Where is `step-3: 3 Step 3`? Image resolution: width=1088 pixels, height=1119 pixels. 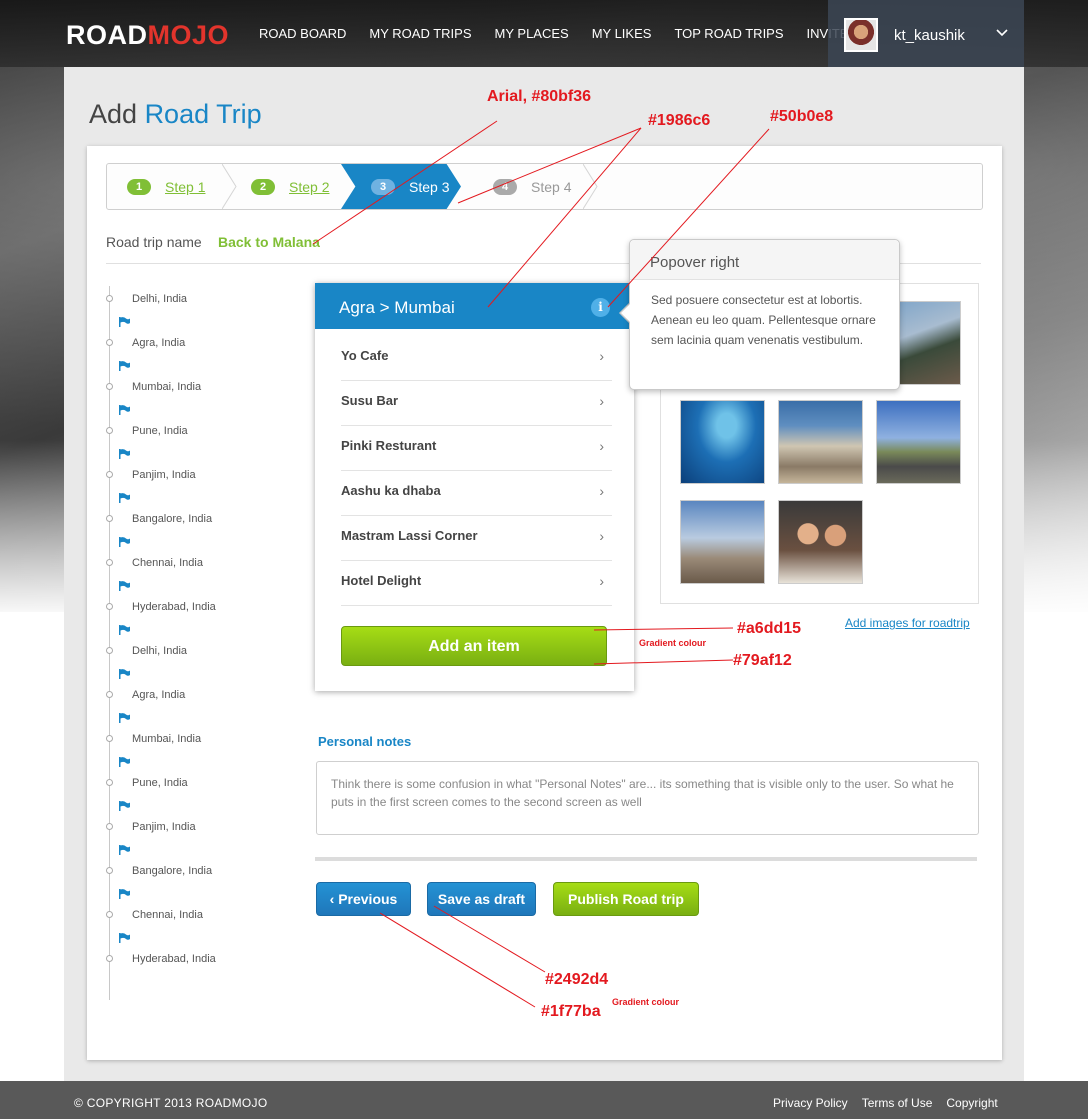
step-3: 3 Step 3 is located at coordinates (401, 186).